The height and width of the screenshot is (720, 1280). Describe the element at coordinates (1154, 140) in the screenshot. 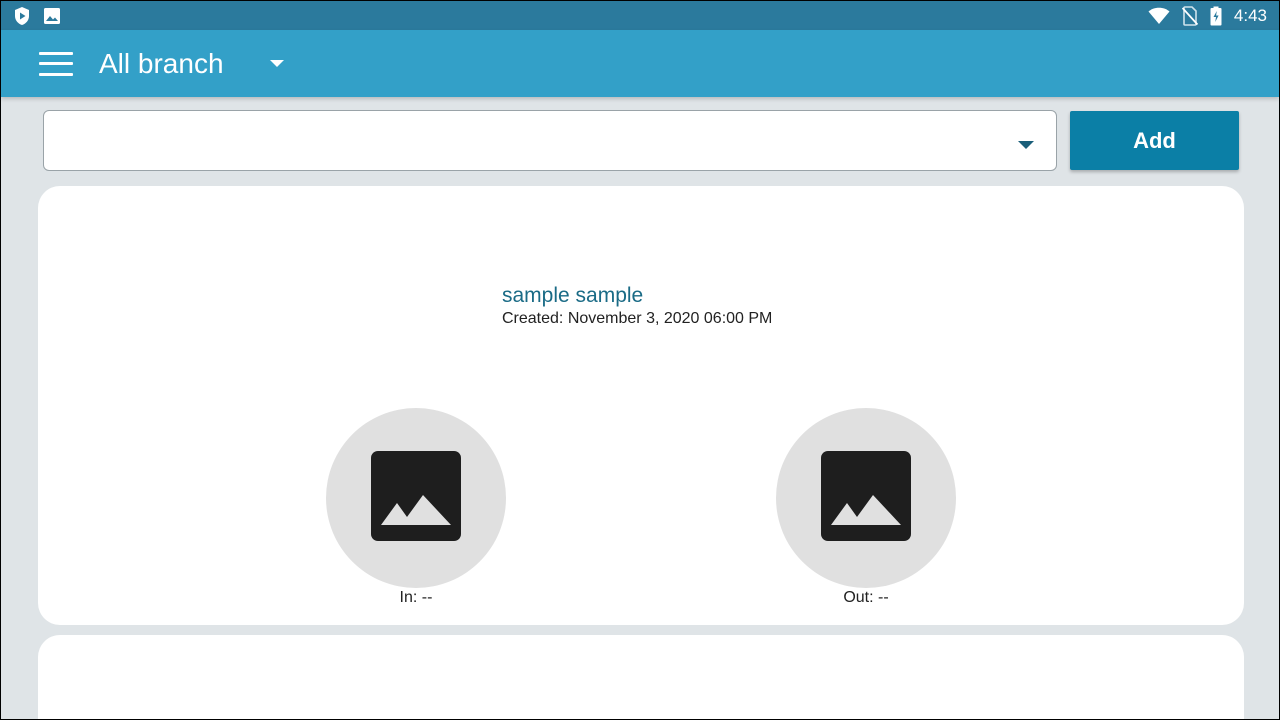

I see `add-button: Add` at that location.